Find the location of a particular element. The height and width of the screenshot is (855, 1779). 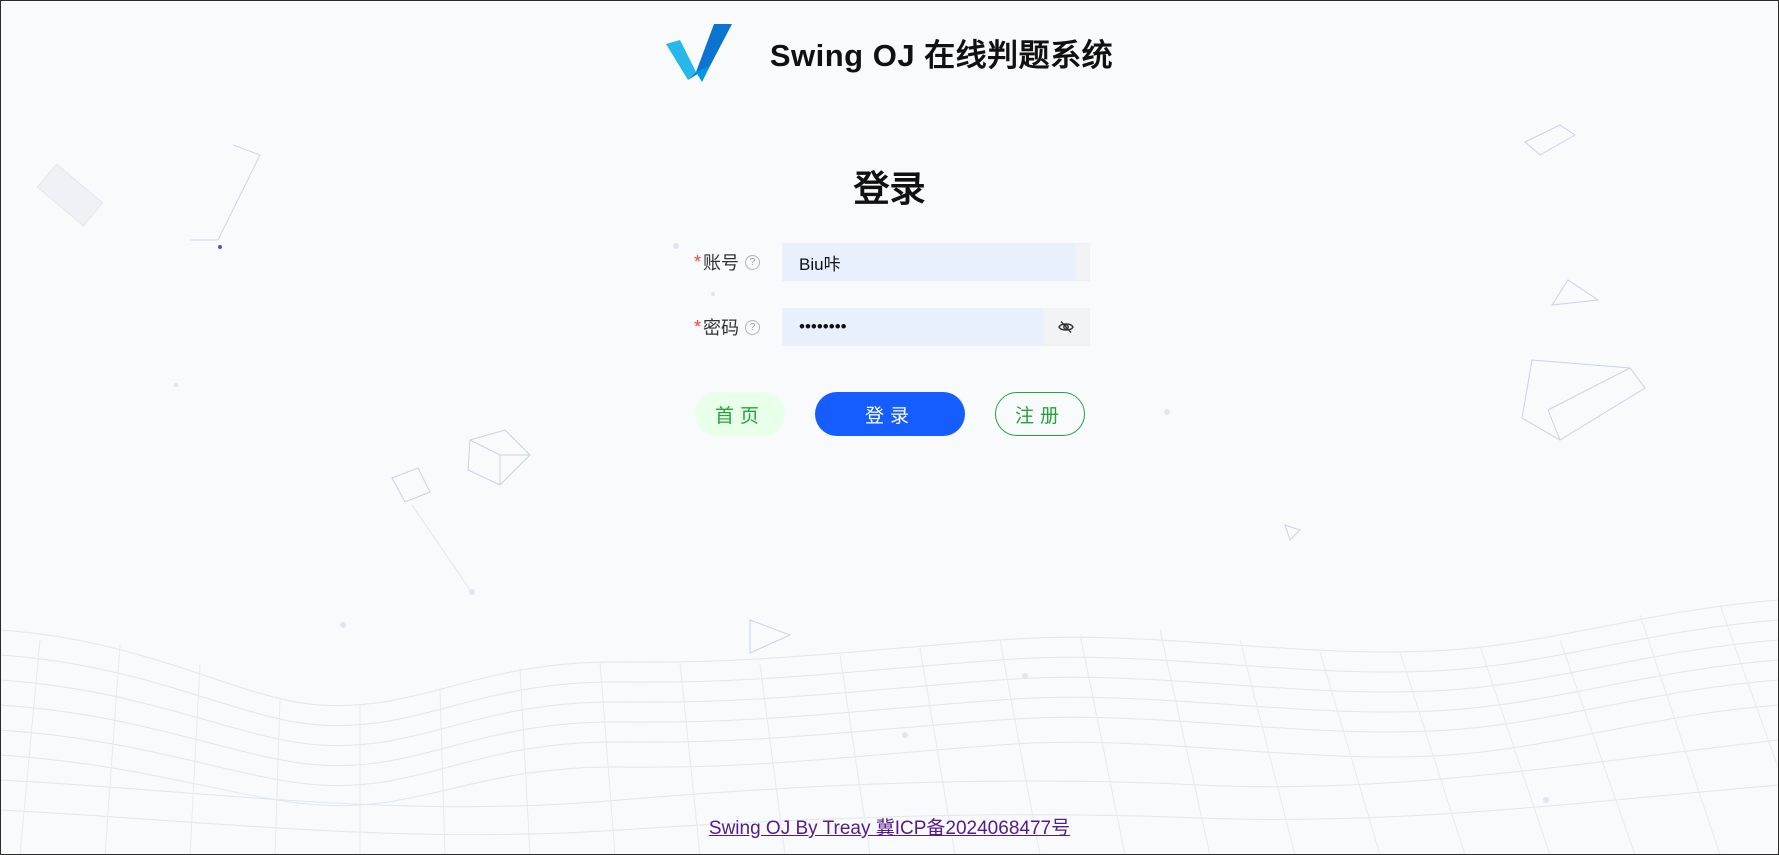

account-input-wrapper is located at coordinates (936, 262).